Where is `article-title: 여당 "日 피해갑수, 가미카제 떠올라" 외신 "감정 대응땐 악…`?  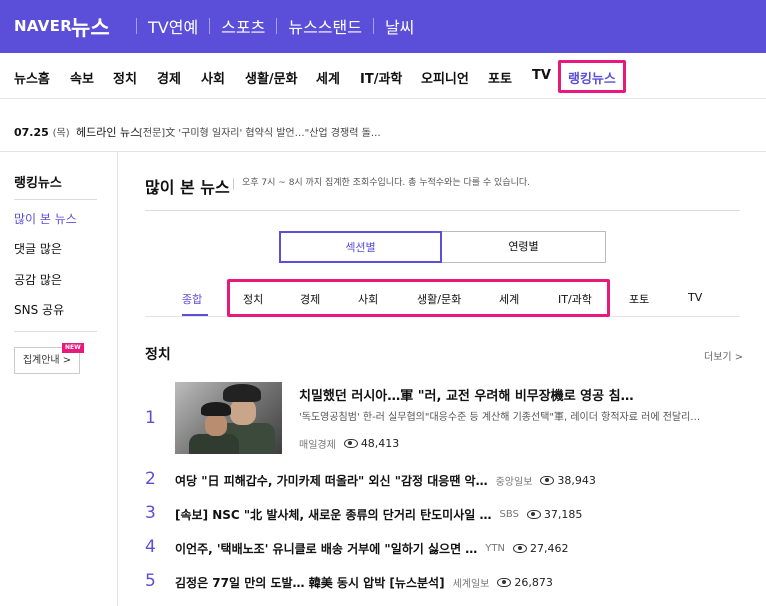 article-title: 여당 "日 피해갑수, 가미카제 떠올라" 외신 "감정 대응땐 악… is located at coordinates (331, 480).